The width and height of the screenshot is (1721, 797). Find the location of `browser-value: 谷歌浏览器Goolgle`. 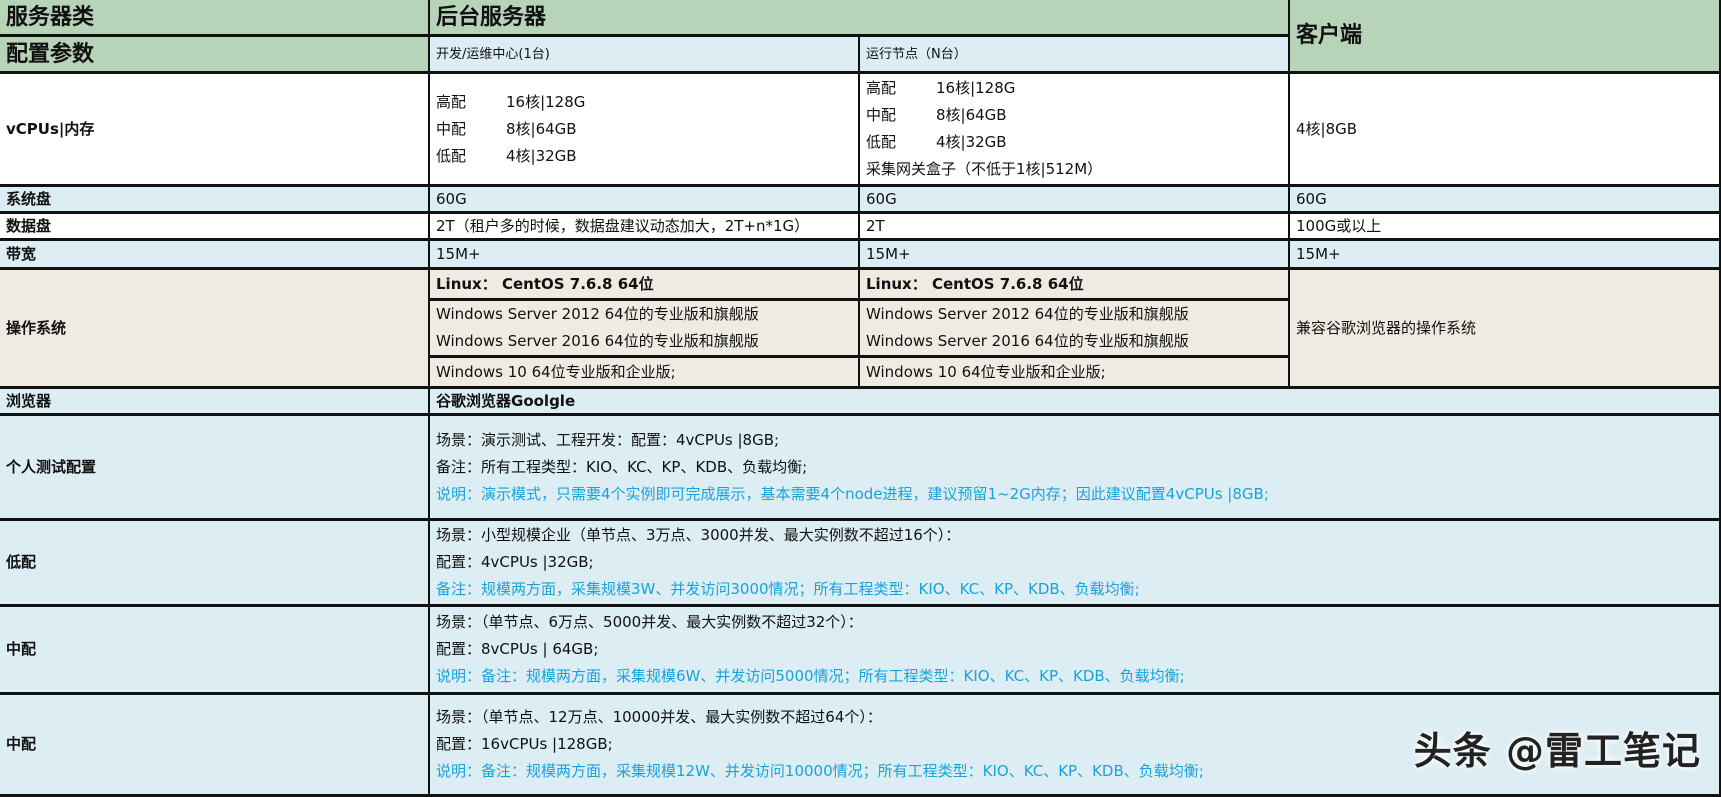

browser-value: 谷歌浏览器Goolgle is located at coordinates (1075, 402).